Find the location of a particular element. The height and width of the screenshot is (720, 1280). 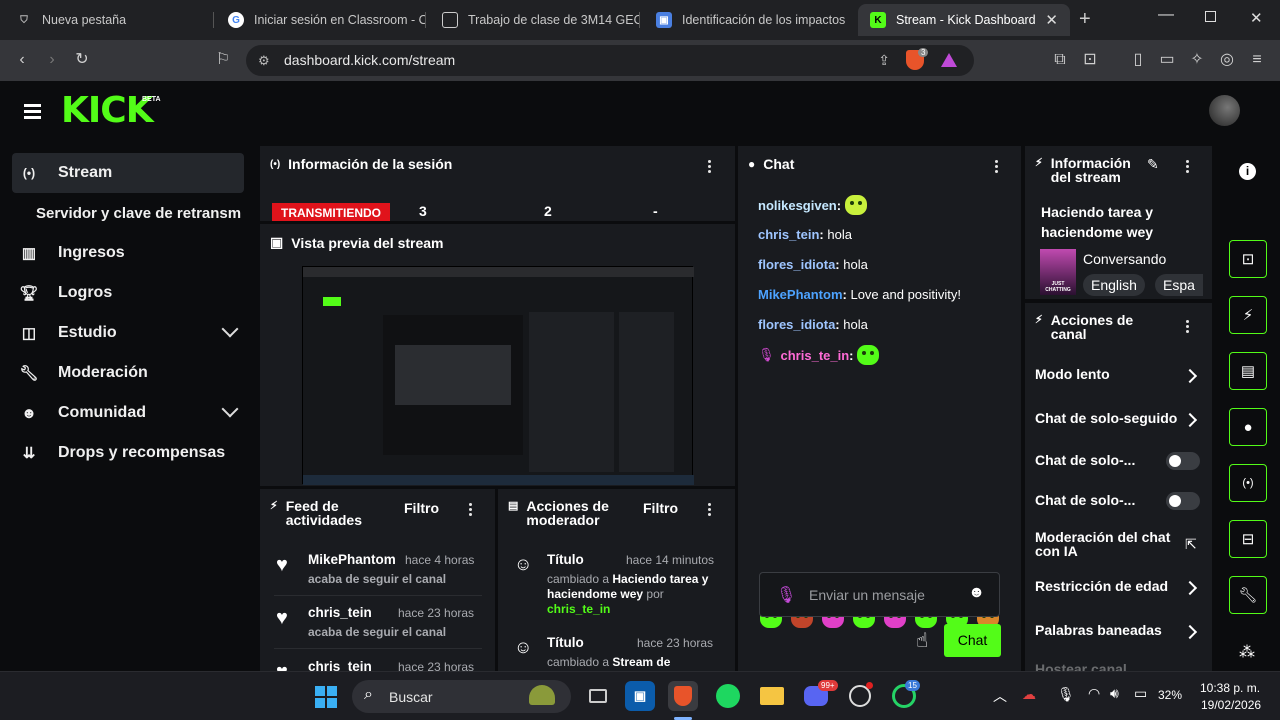

chevron-up-icon: ︿ is located at coordinates (1000, 696).